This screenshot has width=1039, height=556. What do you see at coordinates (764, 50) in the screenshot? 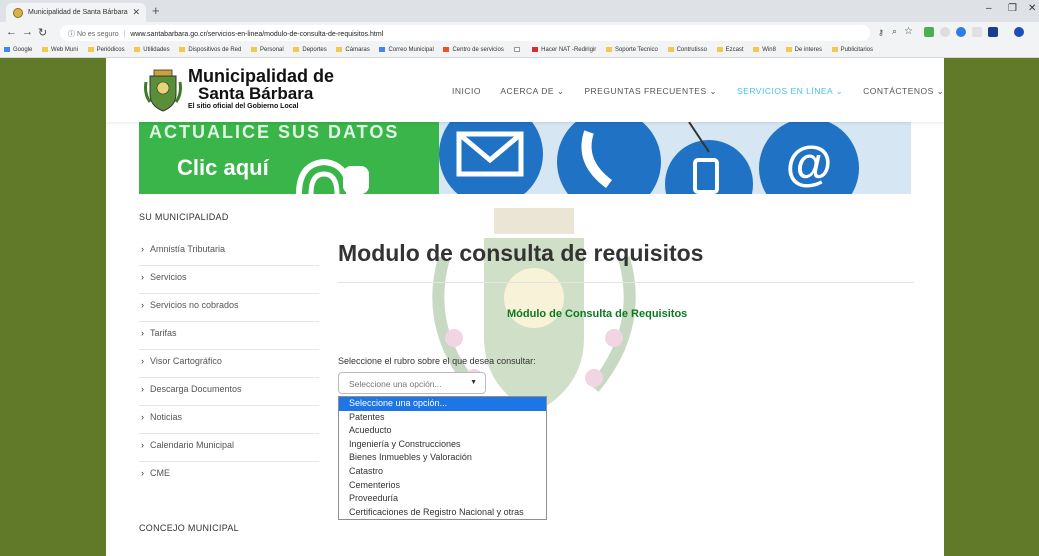
I see `bookmark-item: Win8` at bounding box center [764, 50].